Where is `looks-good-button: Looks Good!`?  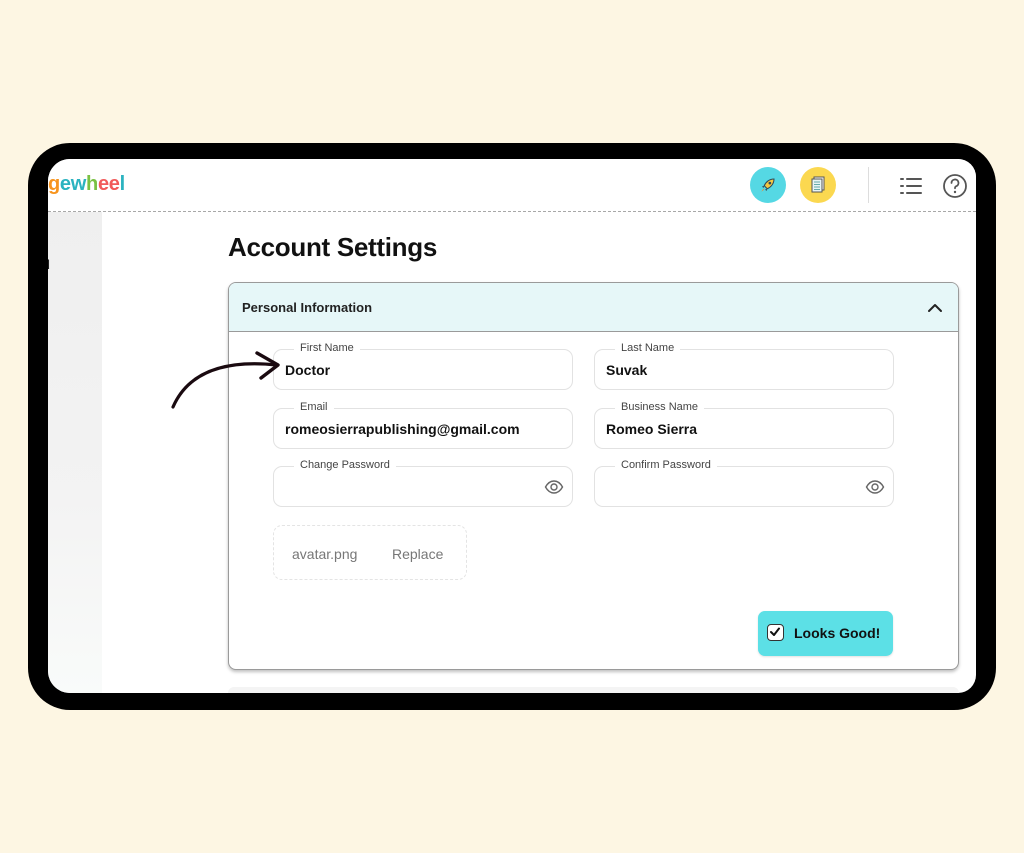
looks-good-button: Looks Good! is located at coordinates (825, 633).